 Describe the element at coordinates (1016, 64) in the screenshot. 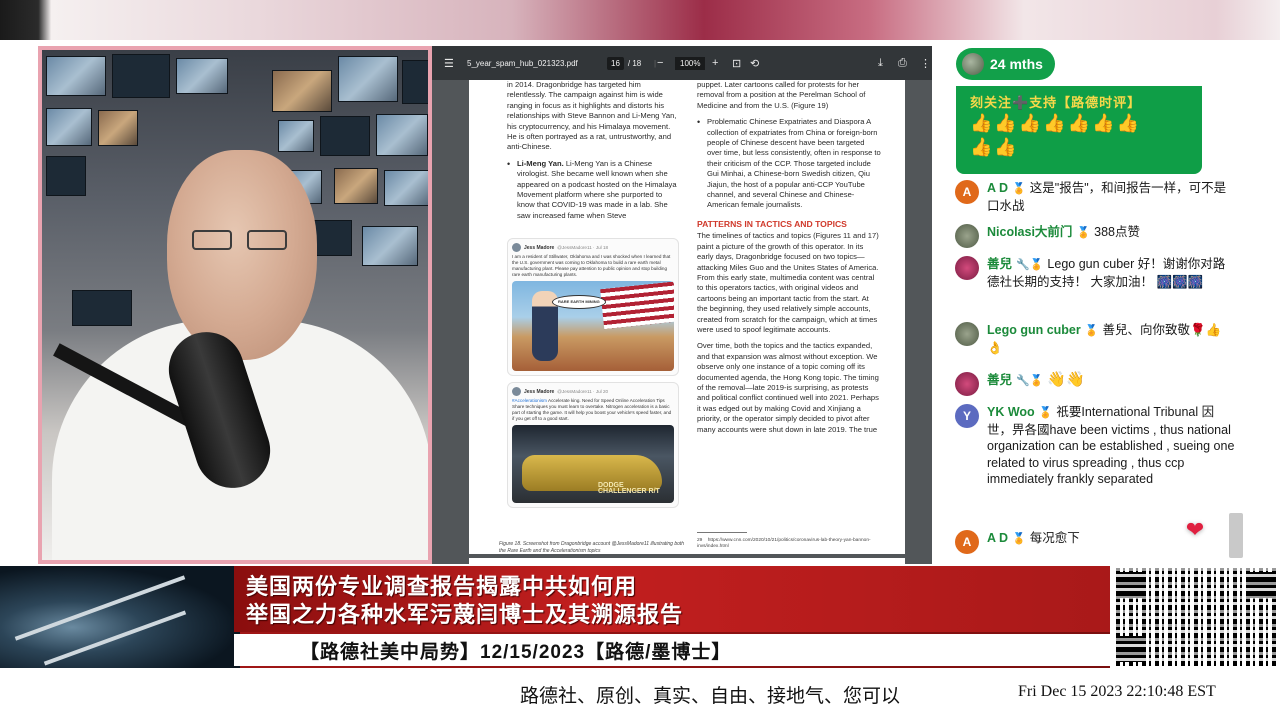

I see `membership-duration: 24 mths` at that location.